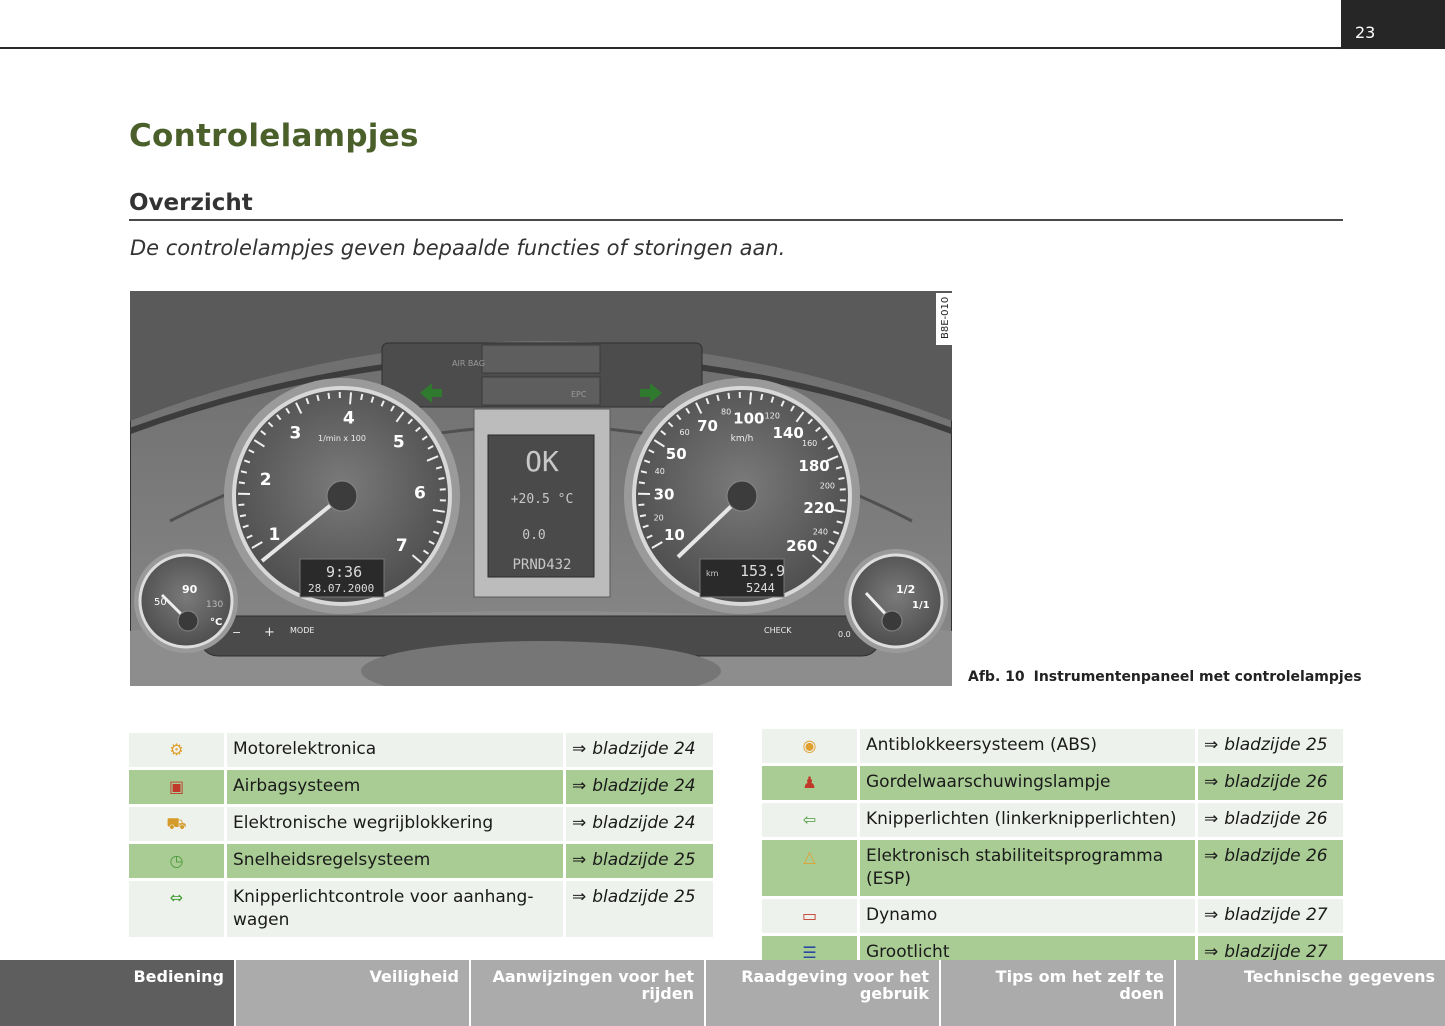 The width and height of the screenshot is (1445, 1026). I want to click on speed-minor-label: 200, so click(827, 486).